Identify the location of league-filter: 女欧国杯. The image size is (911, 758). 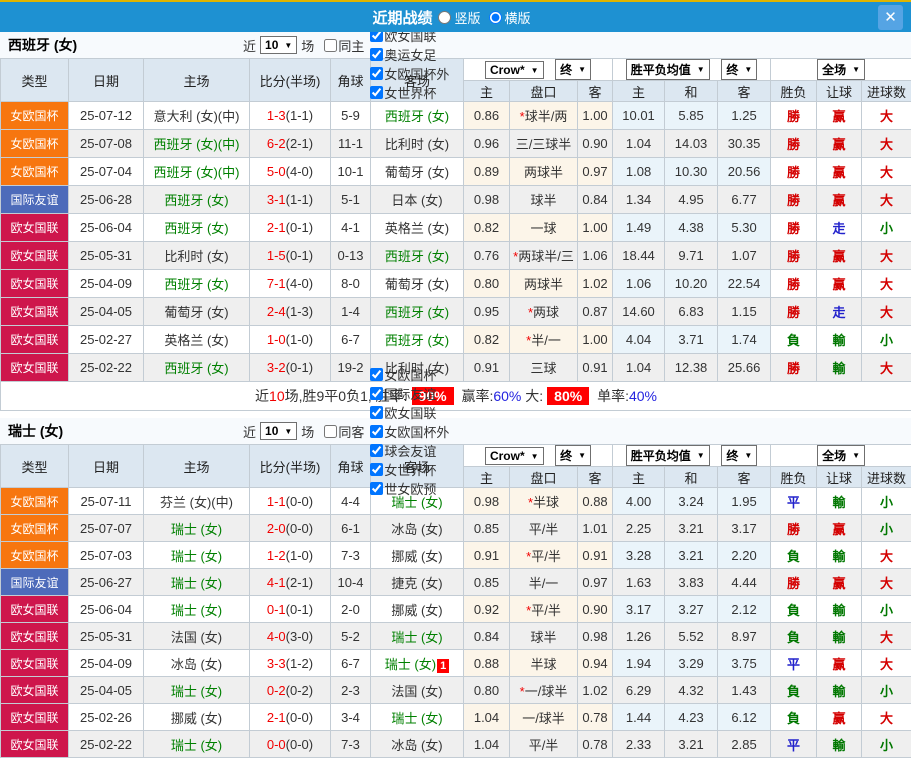
(408, 374).